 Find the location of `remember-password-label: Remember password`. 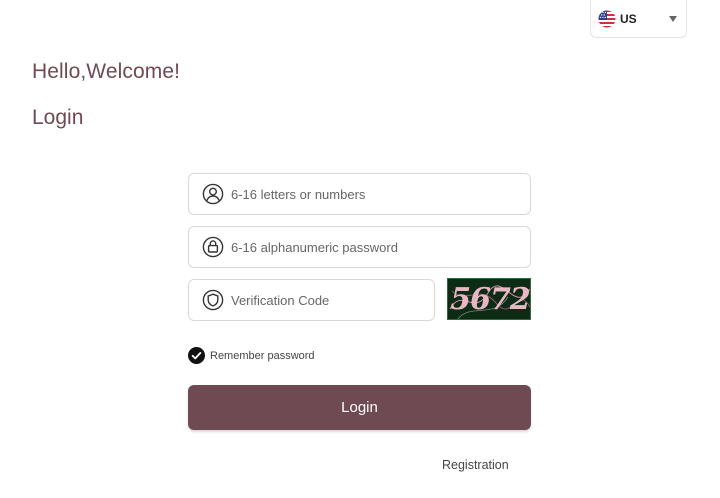

remember-password-label: Remember password is located at coordinates (262, 355).